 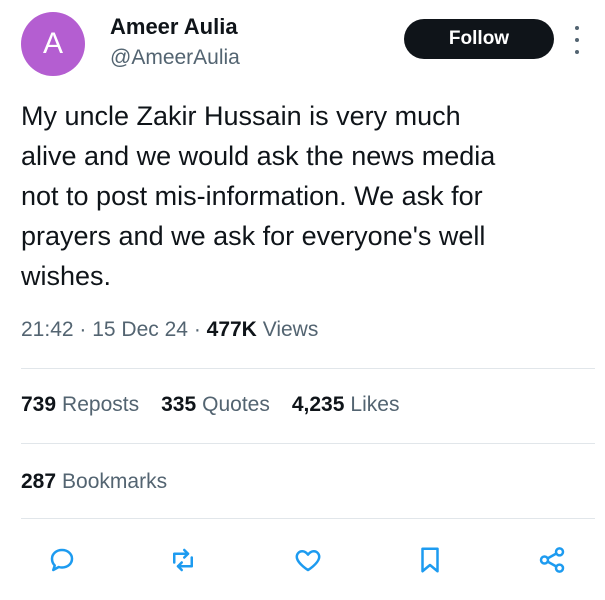 I want to click on avatar: A, so click(x=53, y=44).